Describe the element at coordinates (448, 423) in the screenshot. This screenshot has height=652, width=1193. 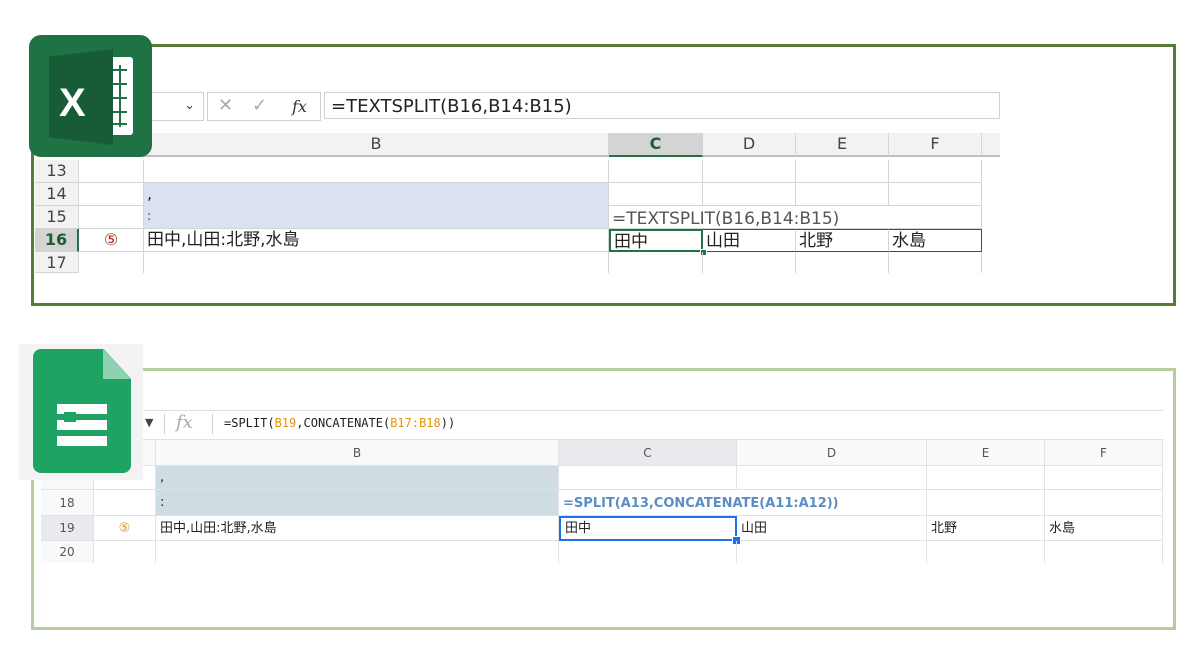
I see `formula-suffix: ))` at that location.